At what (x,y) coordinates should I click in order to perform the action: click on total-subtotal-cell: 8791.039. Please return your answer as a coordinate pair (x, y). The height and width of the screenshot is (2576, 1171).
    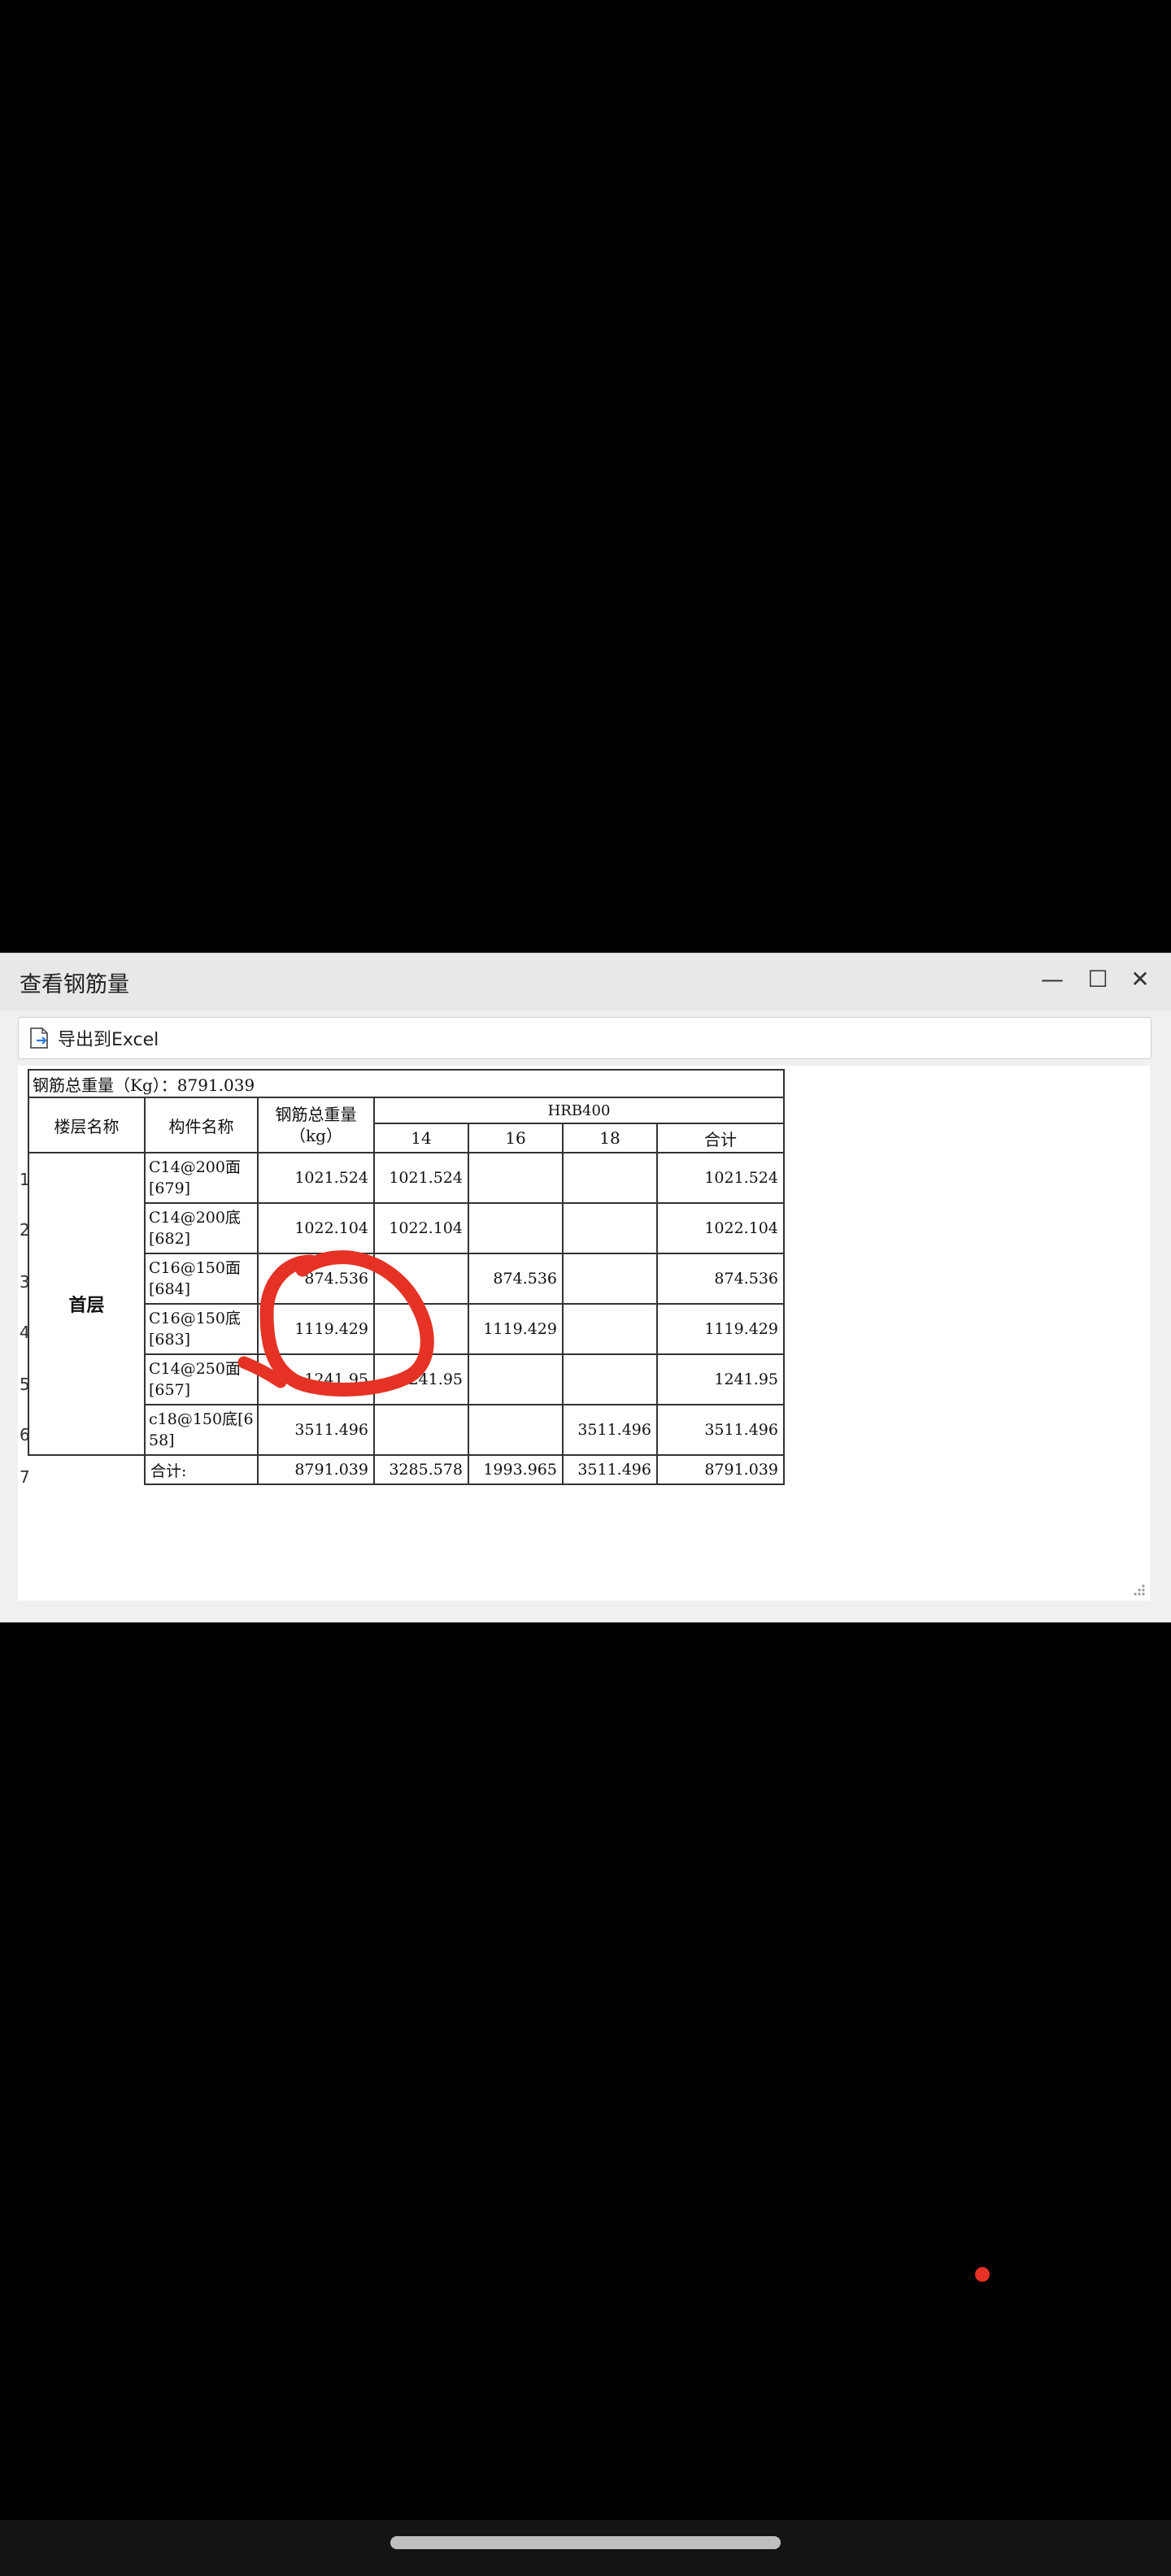
    Looking at the image, I should click on (721, 1469).